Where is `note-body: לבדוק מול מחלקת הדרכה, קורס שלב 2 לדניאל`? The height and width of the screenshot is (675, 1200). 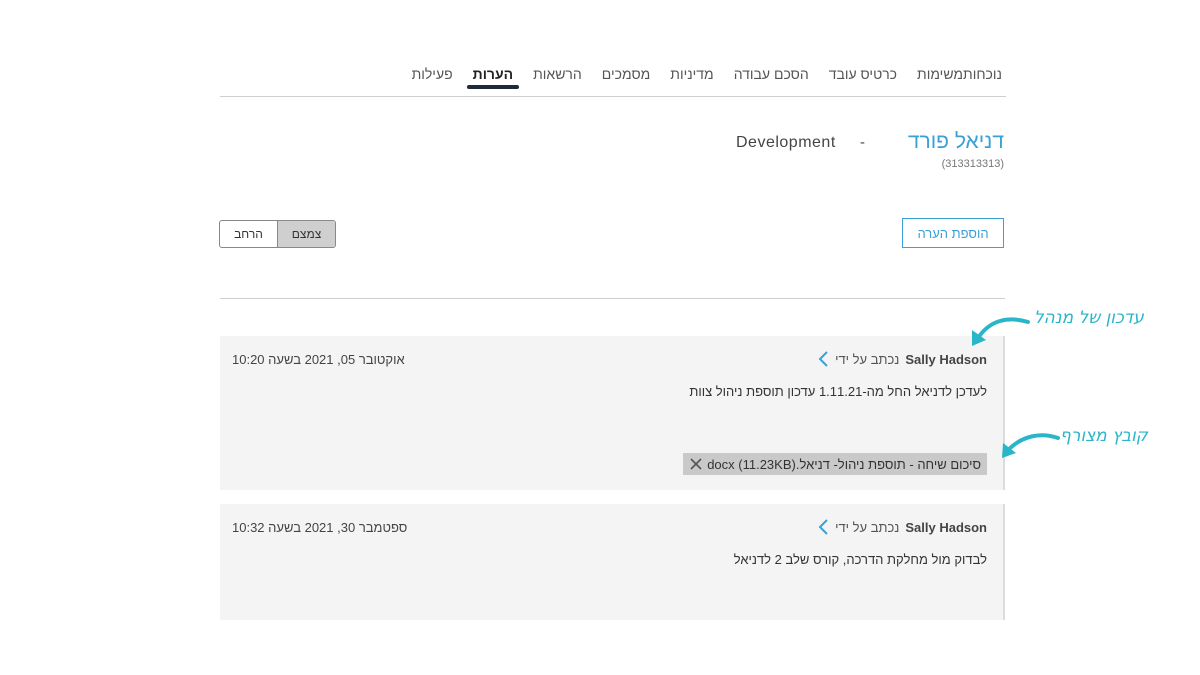
note-body: לבדוק מול מחלקת הדרכה, קורס שלב 2 לדניאל is located at coordinates (860, 559).